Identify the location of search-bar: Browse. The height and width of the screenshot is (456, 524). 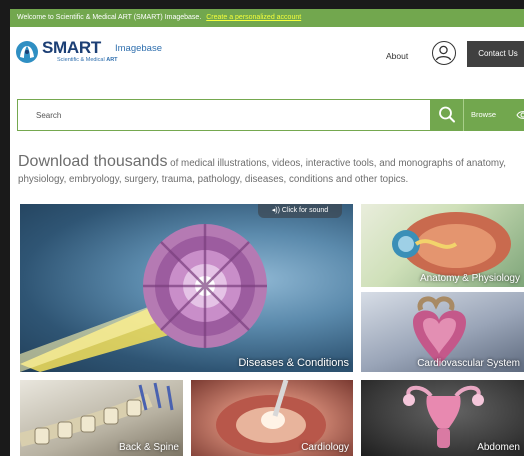
(270, 115).